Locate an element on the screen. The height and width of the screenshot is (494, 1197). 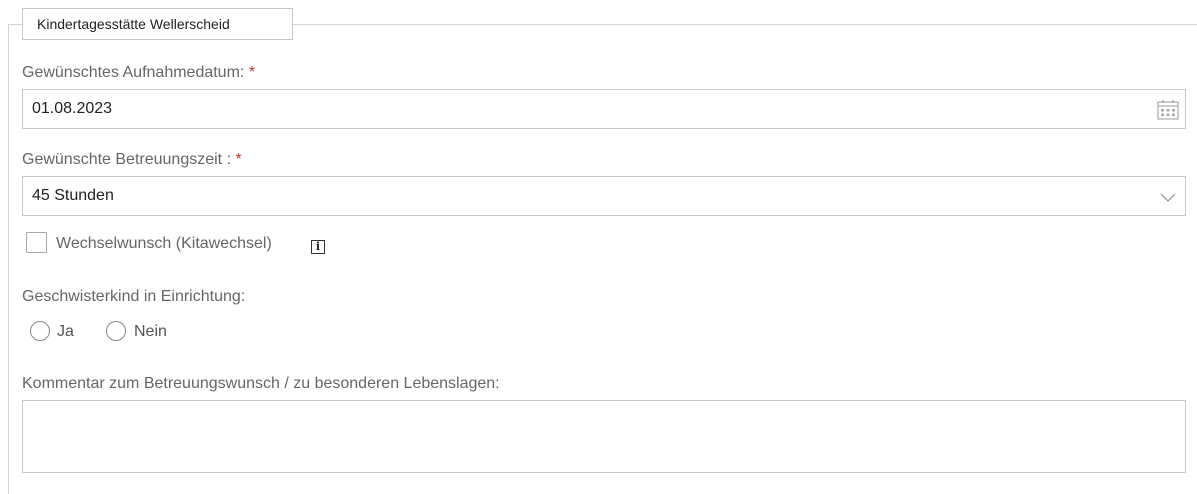
care-time-selected: 45 Stunden is located at coordinates (73, 195).